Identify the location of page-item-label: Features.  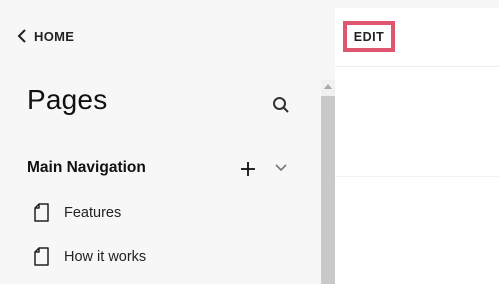
(93, 212).